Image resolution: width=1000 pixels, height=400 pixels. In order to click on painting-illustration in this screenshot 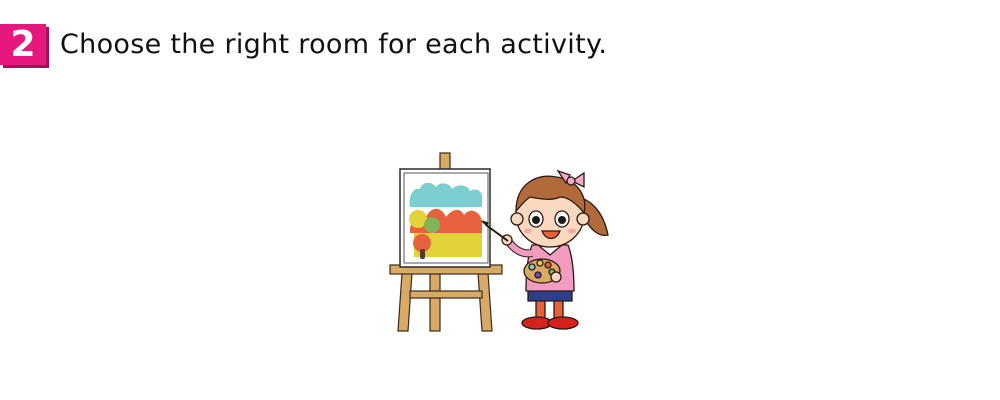, I will do `click(500, 242)`.